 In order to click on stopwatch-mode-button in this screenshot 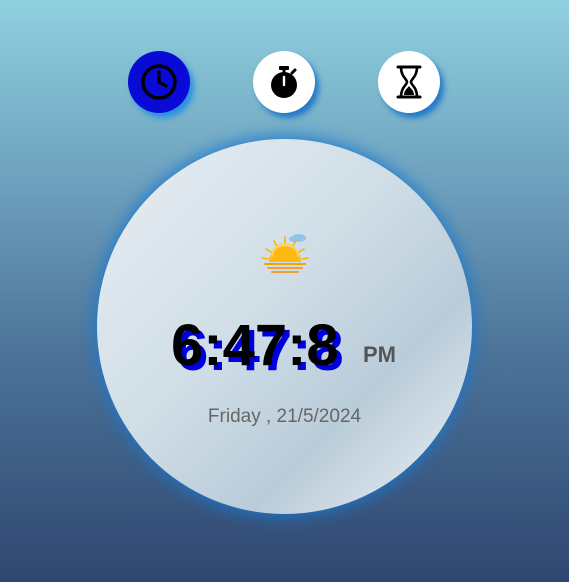, I will do `click(284, 82)`.